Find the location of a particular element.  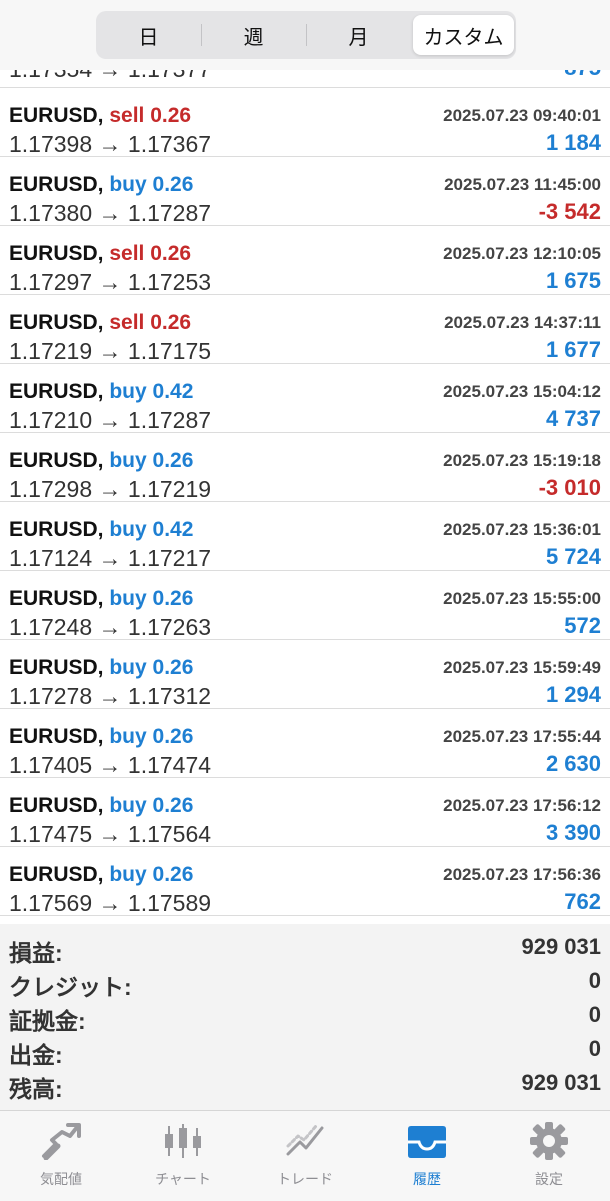

tab-settings: 設定 is located at coordinates (549, 1156).